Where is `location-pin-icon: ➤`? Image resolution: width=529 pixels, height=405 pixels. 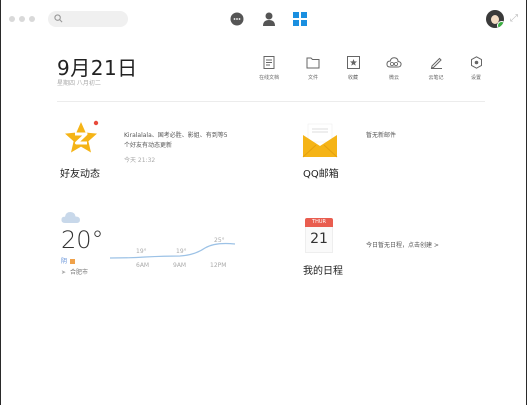
location-pin-icon: ➤ is located at coordinates (64, 272).